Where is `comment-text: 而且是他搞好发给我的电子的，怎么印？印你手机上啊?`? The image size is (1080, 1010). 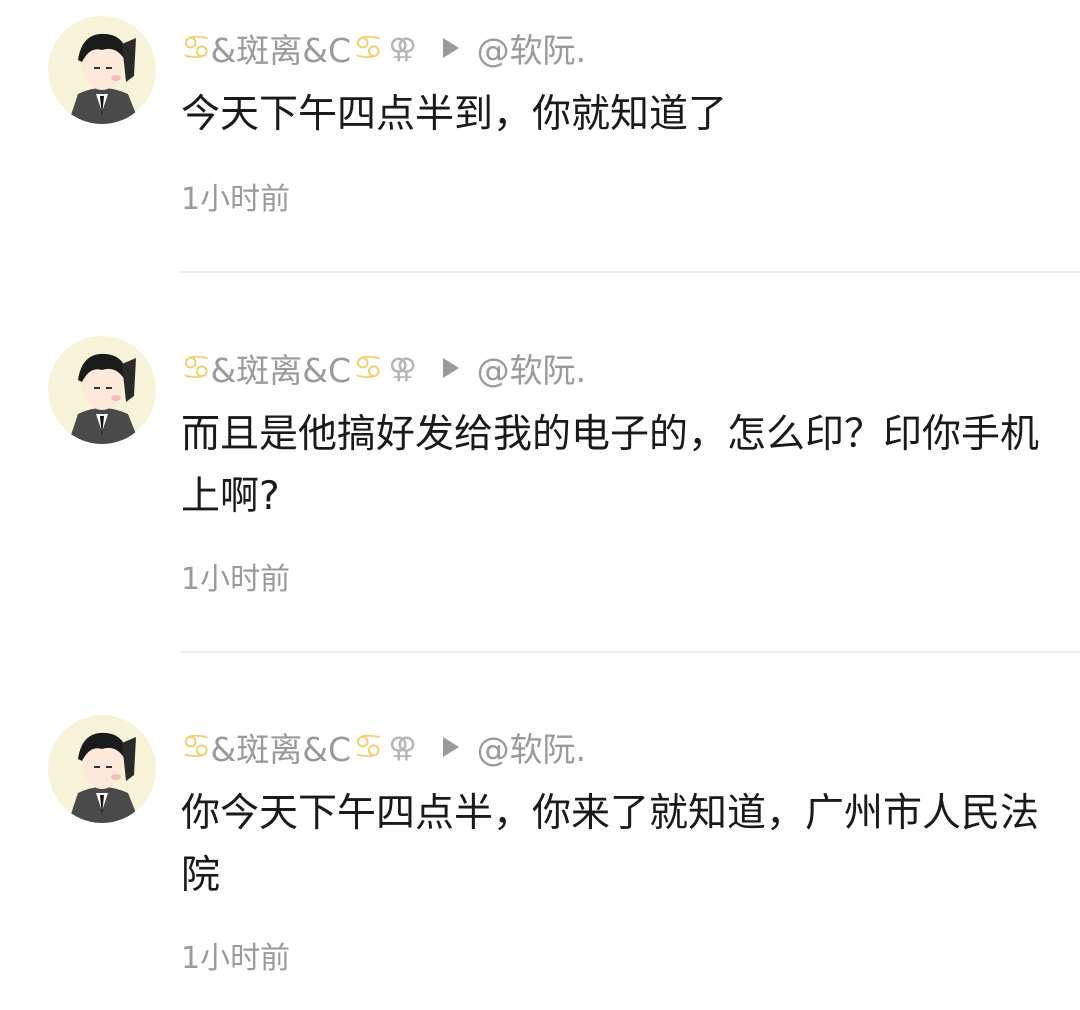 comment-text: 而且是他搞好发给我的电子的，怎么印？印你手机上啊? is located at coordinates (611, 466).